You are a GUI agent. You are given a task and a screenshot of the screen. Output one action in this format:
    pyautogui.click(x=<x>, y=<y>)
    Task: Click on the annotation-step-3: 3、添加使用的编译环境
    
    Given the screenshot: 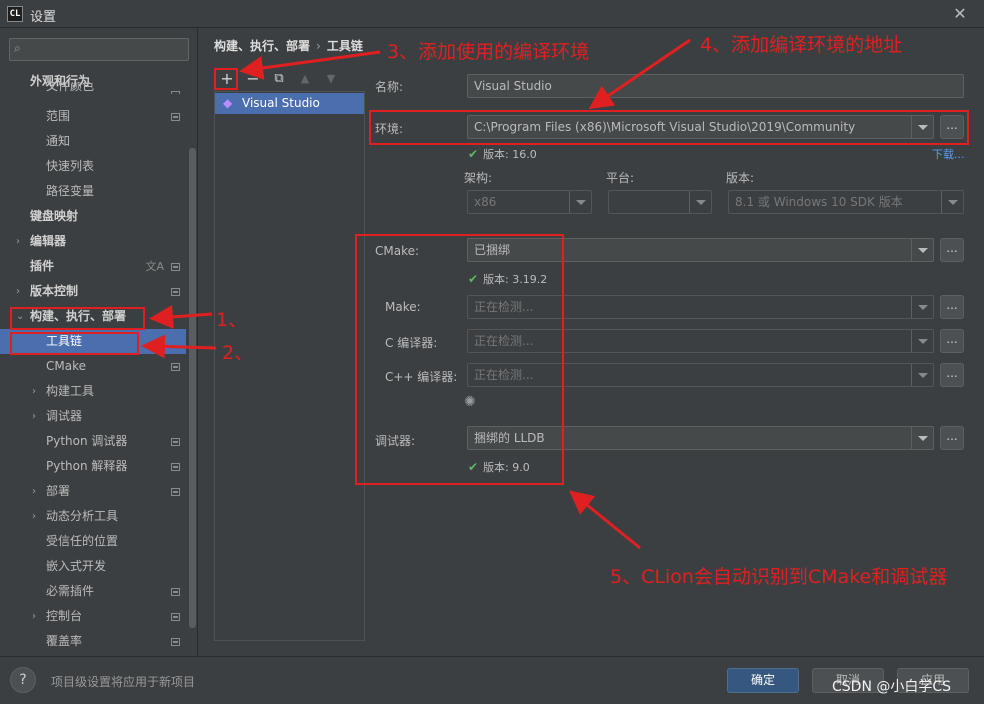 What is the action you would take?
    pyautogui.click(x=488, y=52)
    